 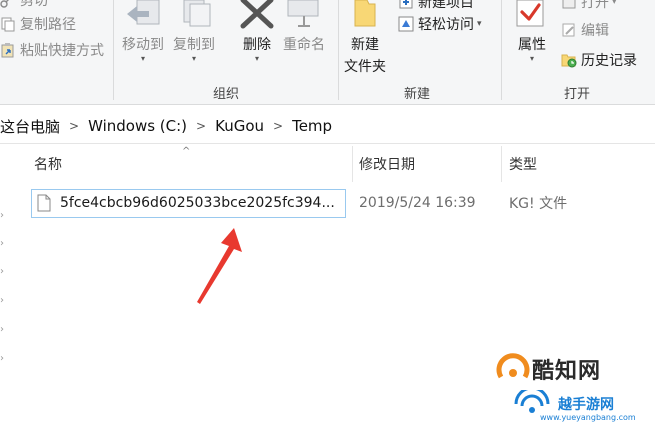 What do you see at coordinates (365, 13) in the screenshot?
I see `folder-icon` at bounding box center [365, 13].